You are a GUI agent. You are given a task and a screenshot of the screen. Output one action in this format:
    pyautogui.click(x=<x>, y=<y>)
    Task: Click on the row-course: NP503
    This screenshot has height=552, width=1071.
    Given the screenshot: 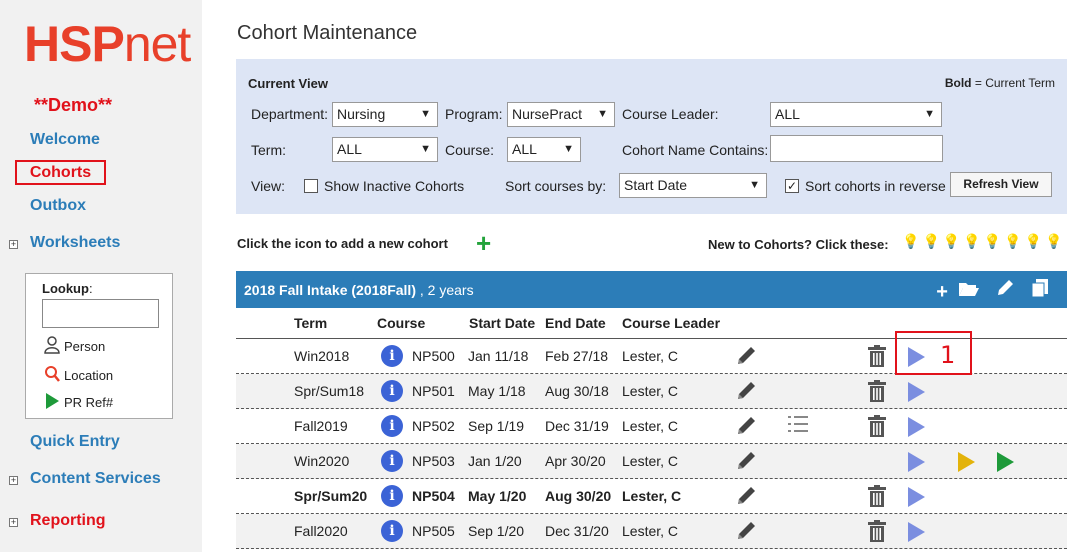 What is the action you would take?
    pyautogui.click(x=433, y=461)
    